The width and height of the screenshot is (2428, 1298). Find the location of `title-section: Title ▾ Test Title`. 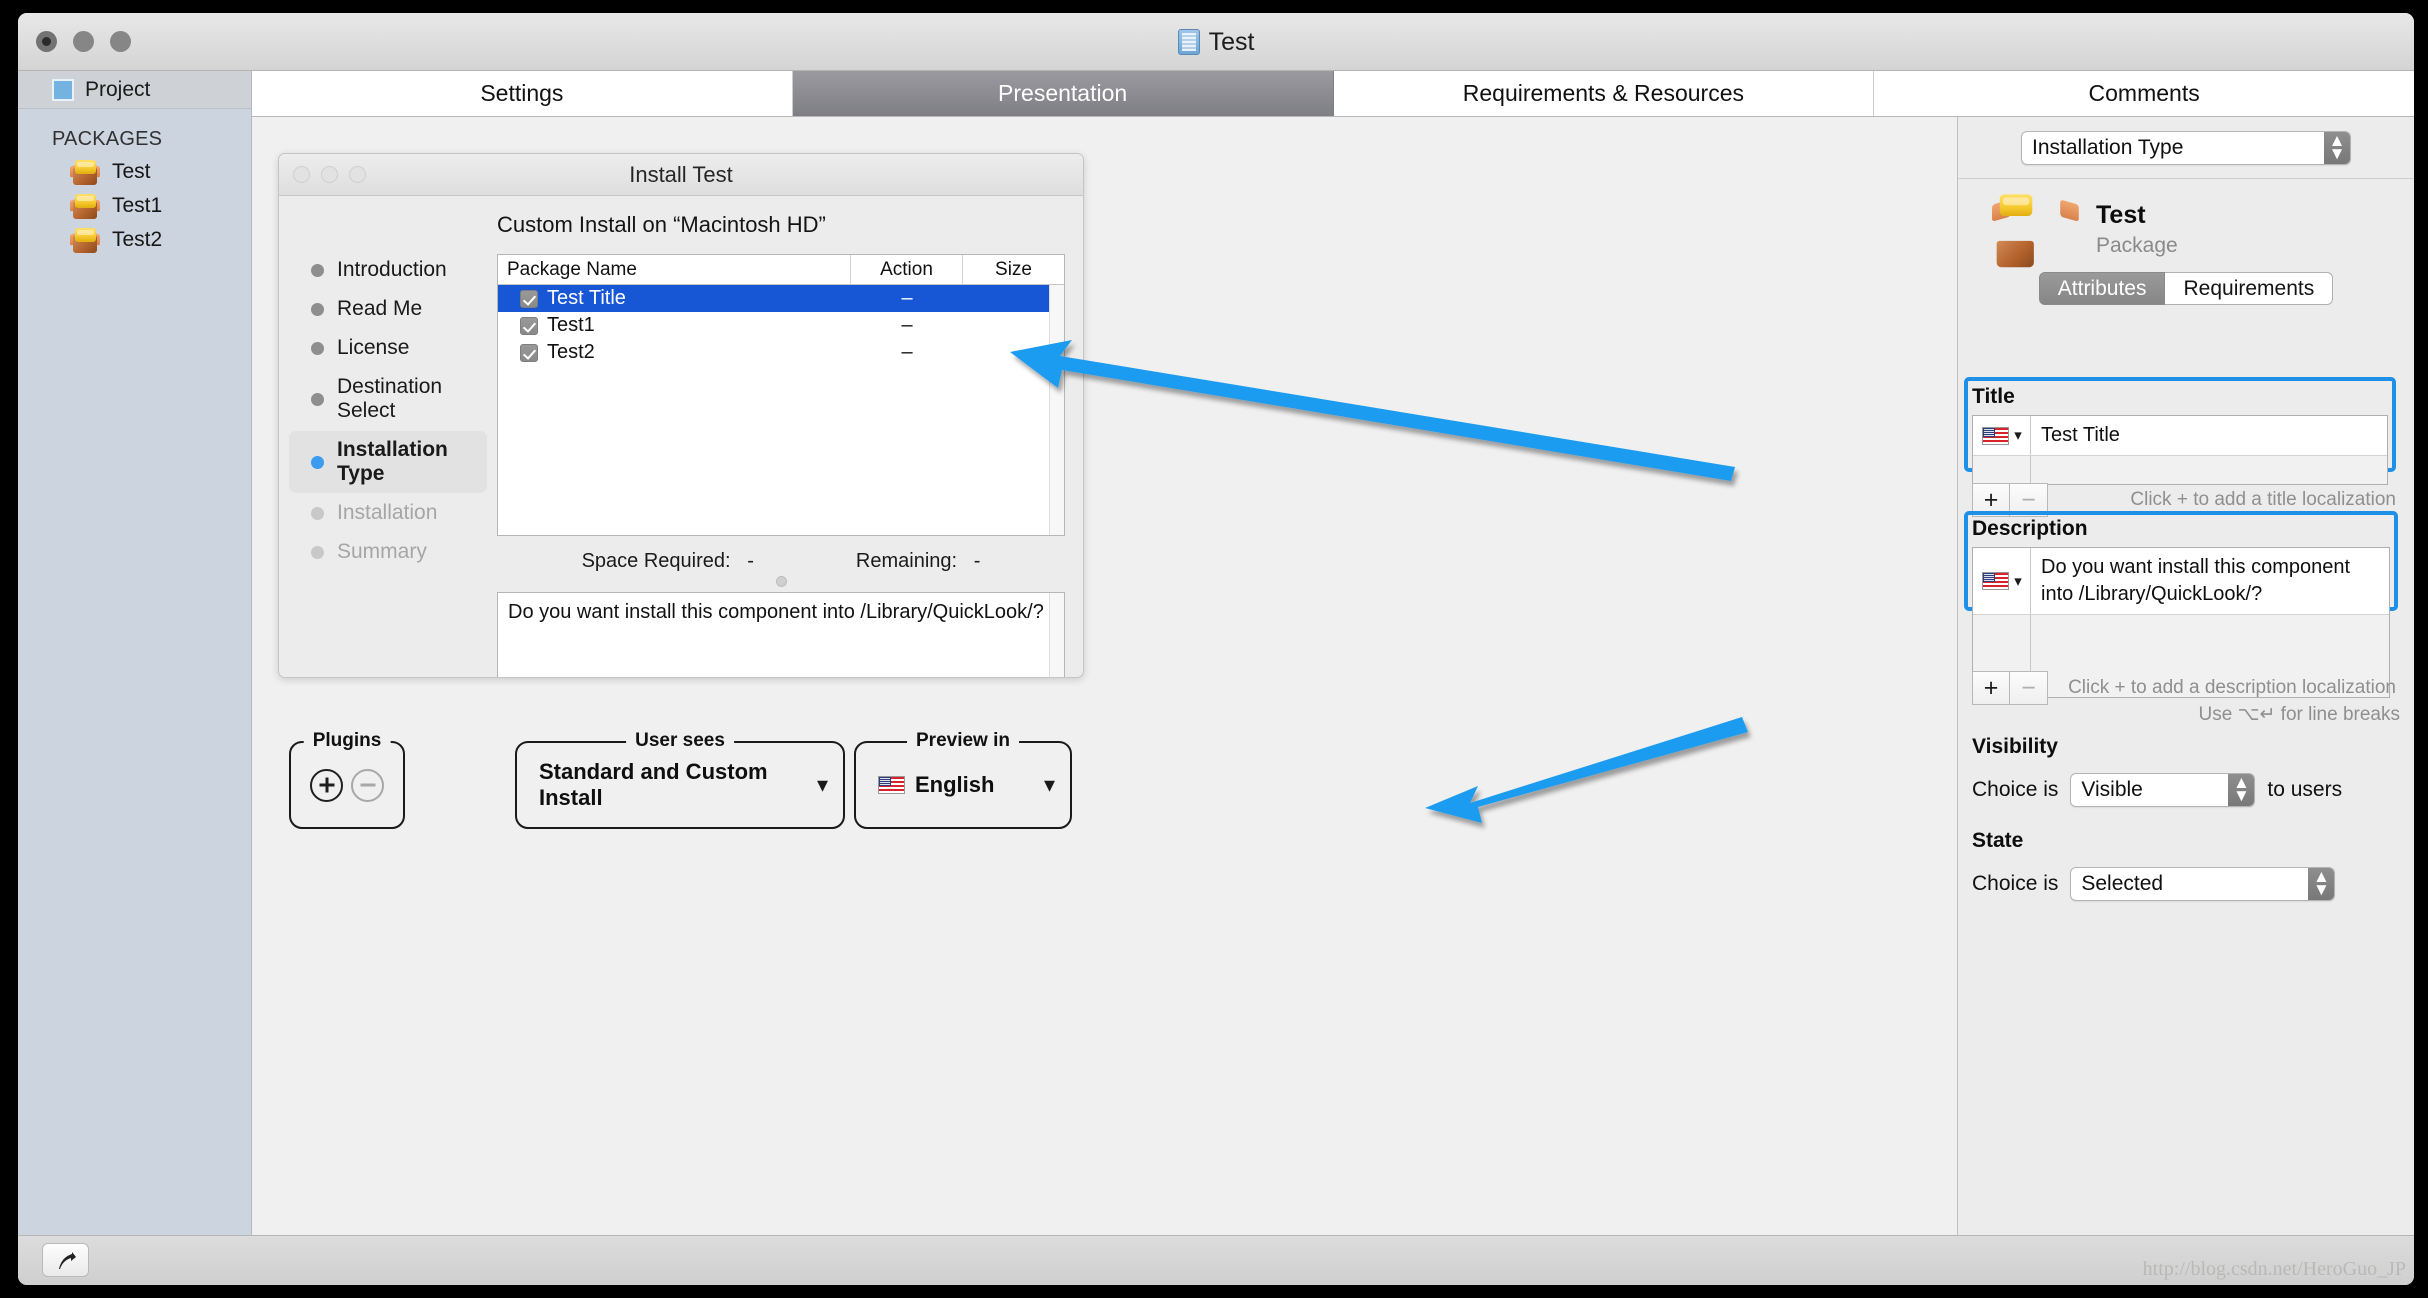

title-section: Title ▾ Test Title is located at coordinates (2180, 435).